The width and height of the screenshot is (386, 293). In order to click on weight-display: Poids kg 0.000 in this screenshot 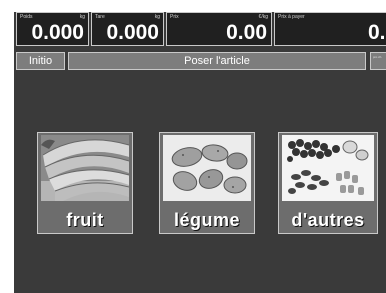, I will do `click(52, 29)`.